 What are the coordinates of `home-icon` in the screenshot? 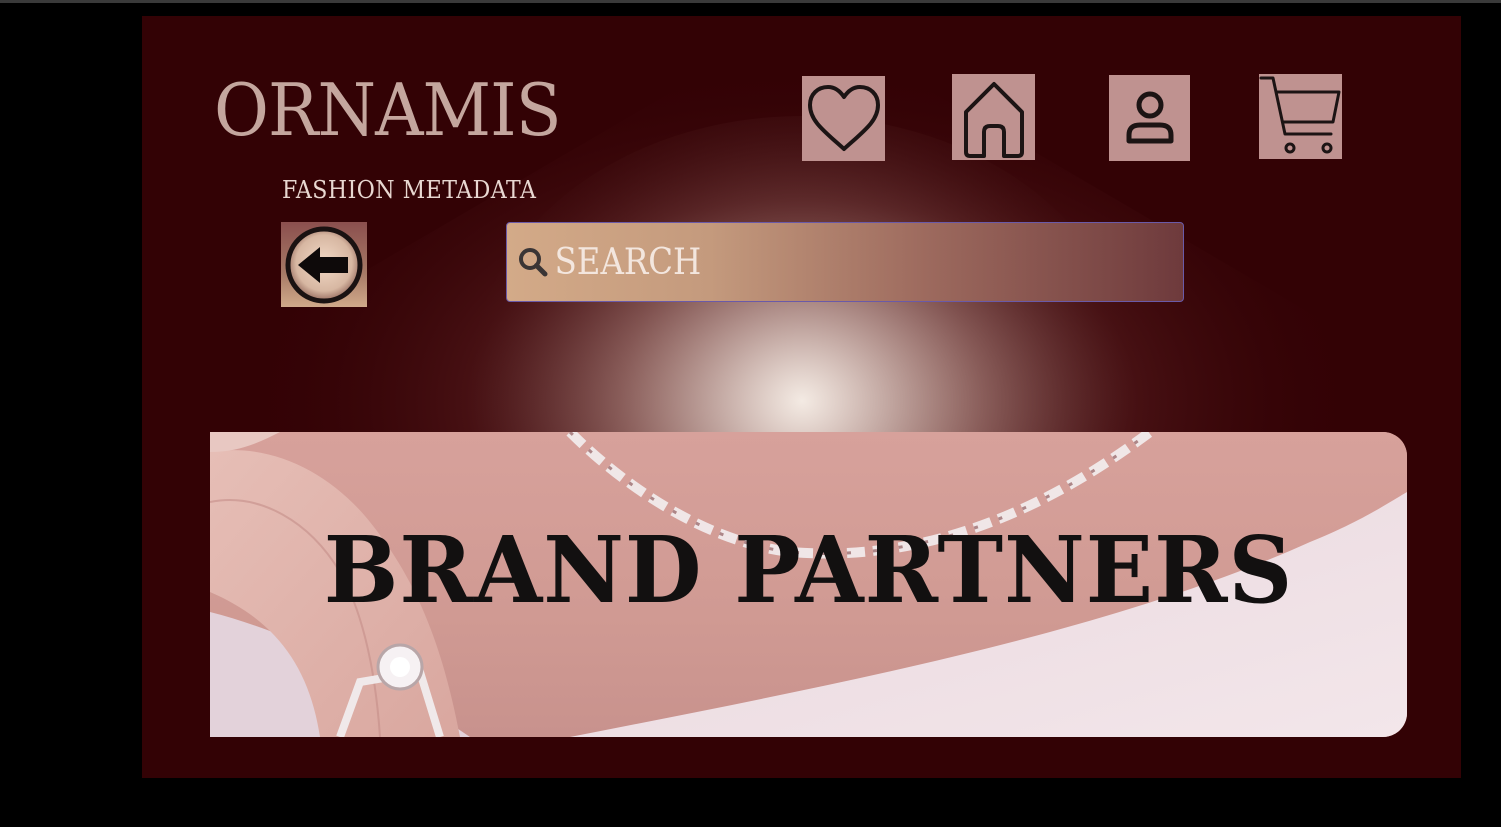 It's located at (993, 120).